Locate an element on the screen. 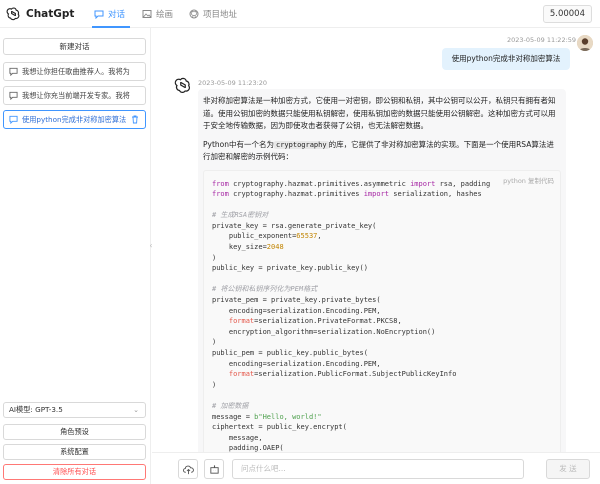 This screenshot has height=484, width=600. tab-project: 项目地址 is located at coordinates (213, 14).